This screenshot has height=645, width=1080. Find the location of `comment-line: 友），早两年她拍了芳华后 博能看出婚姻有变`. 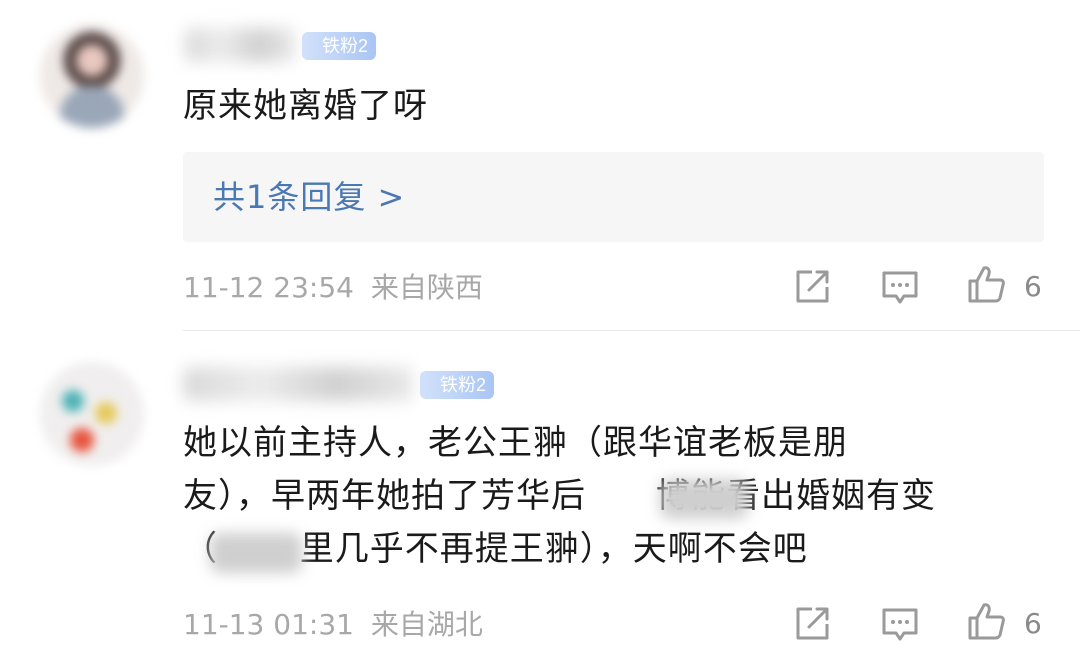

comment-line: 友），早两年她拍了芳华后 博能看出婚姻有变 is located at coordinates (559, 496).